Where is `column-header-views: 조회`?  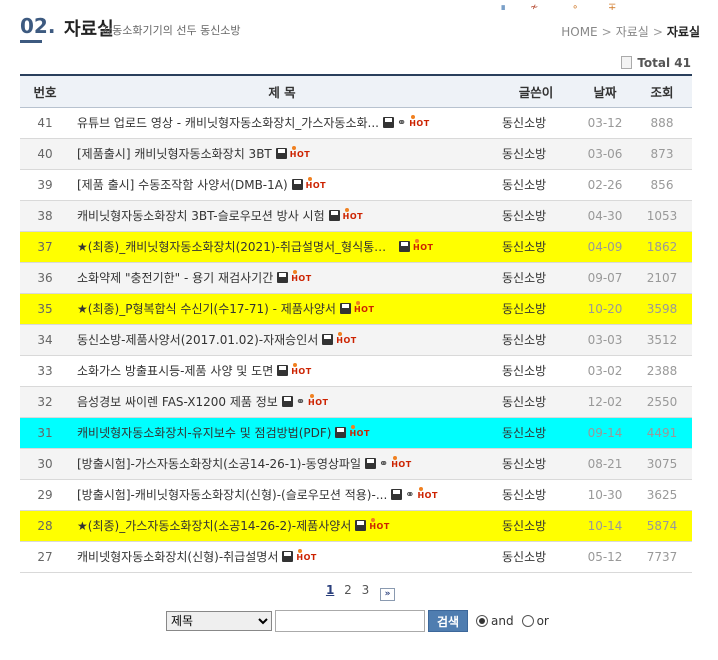
column-header-views: 조회 is located at coordinates (662, 91).